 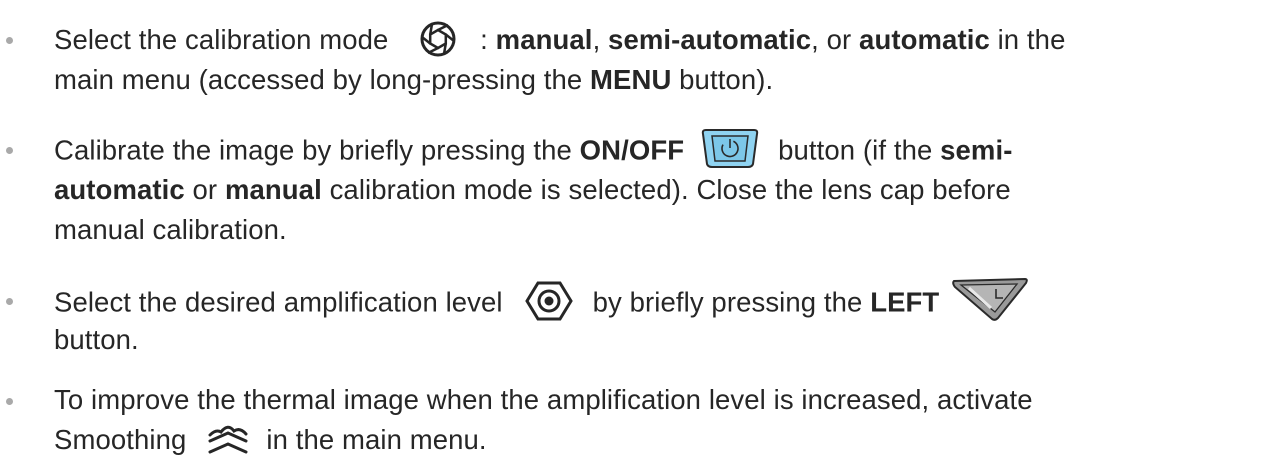 I want to click on text-line: manual calibration., so click(x=170, y=229).